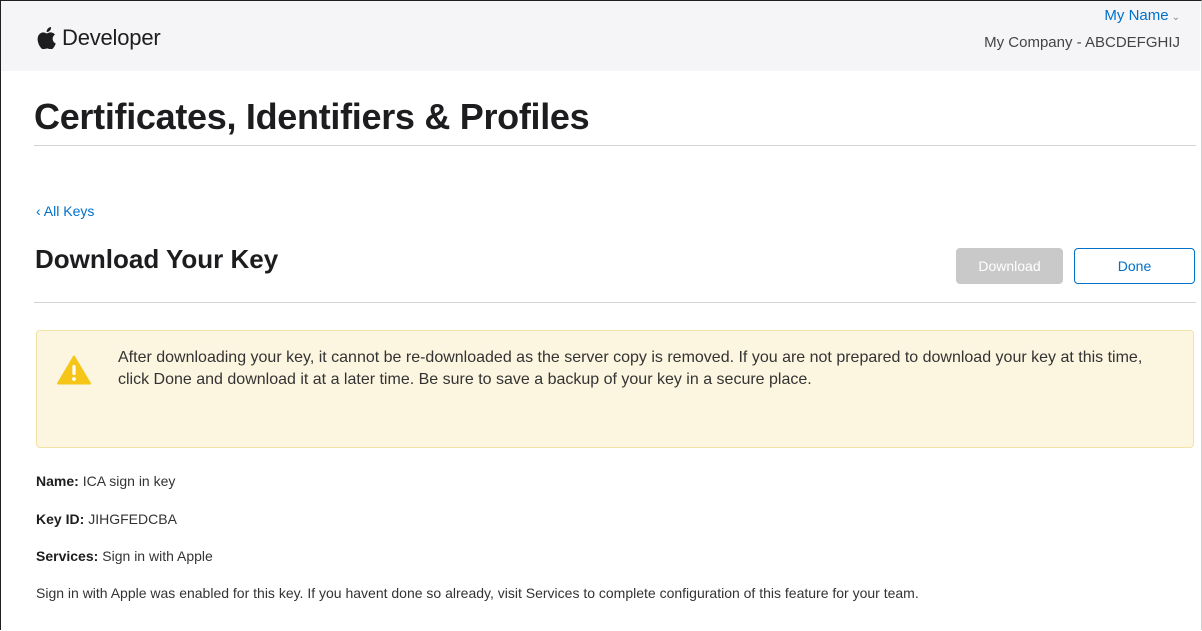 The image size is (1202, 631). What do you see at coordinates (67, 556) in the screenshot?
I see `key-services-label: Services:` at bounding box center [67, 556].